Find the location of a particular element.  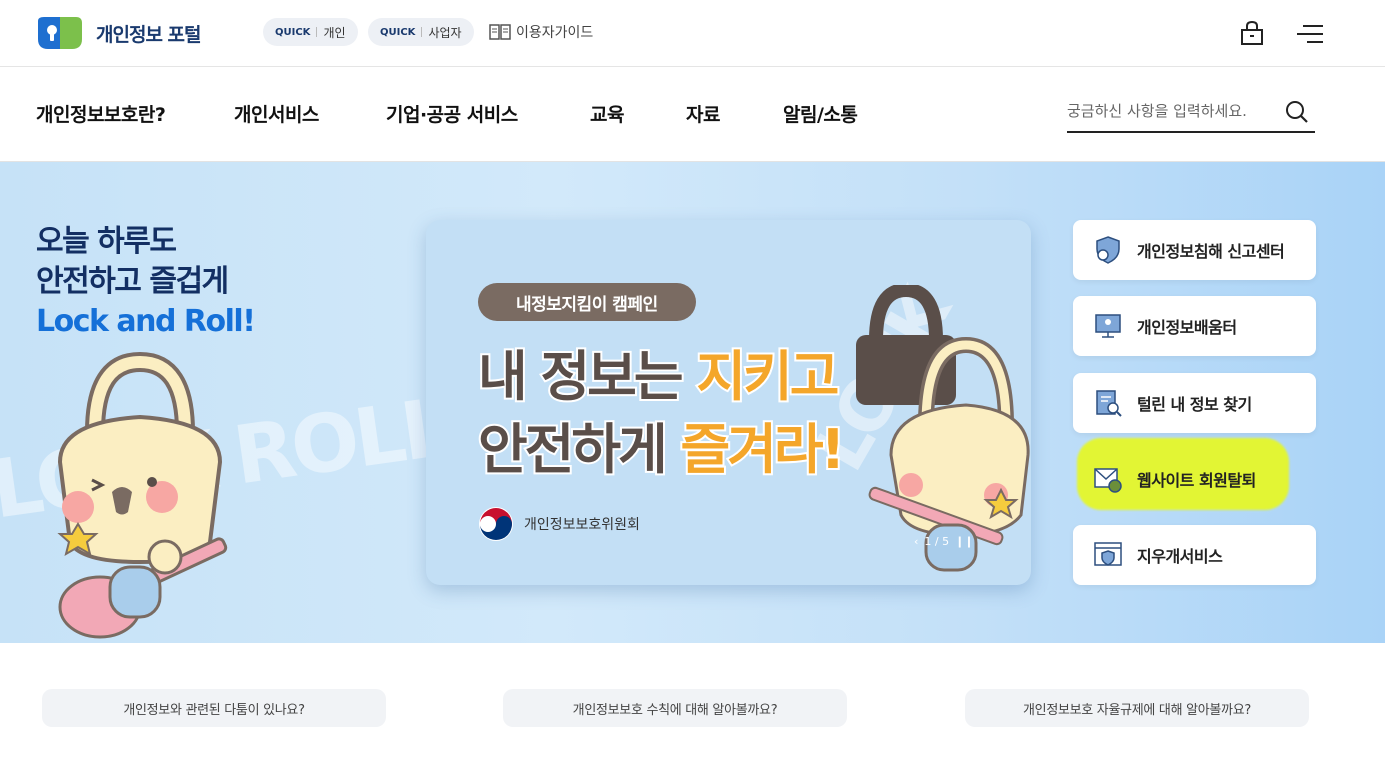

nav-item-business-service: 기업·공공 서비스 is located at coordinates (452, 113).